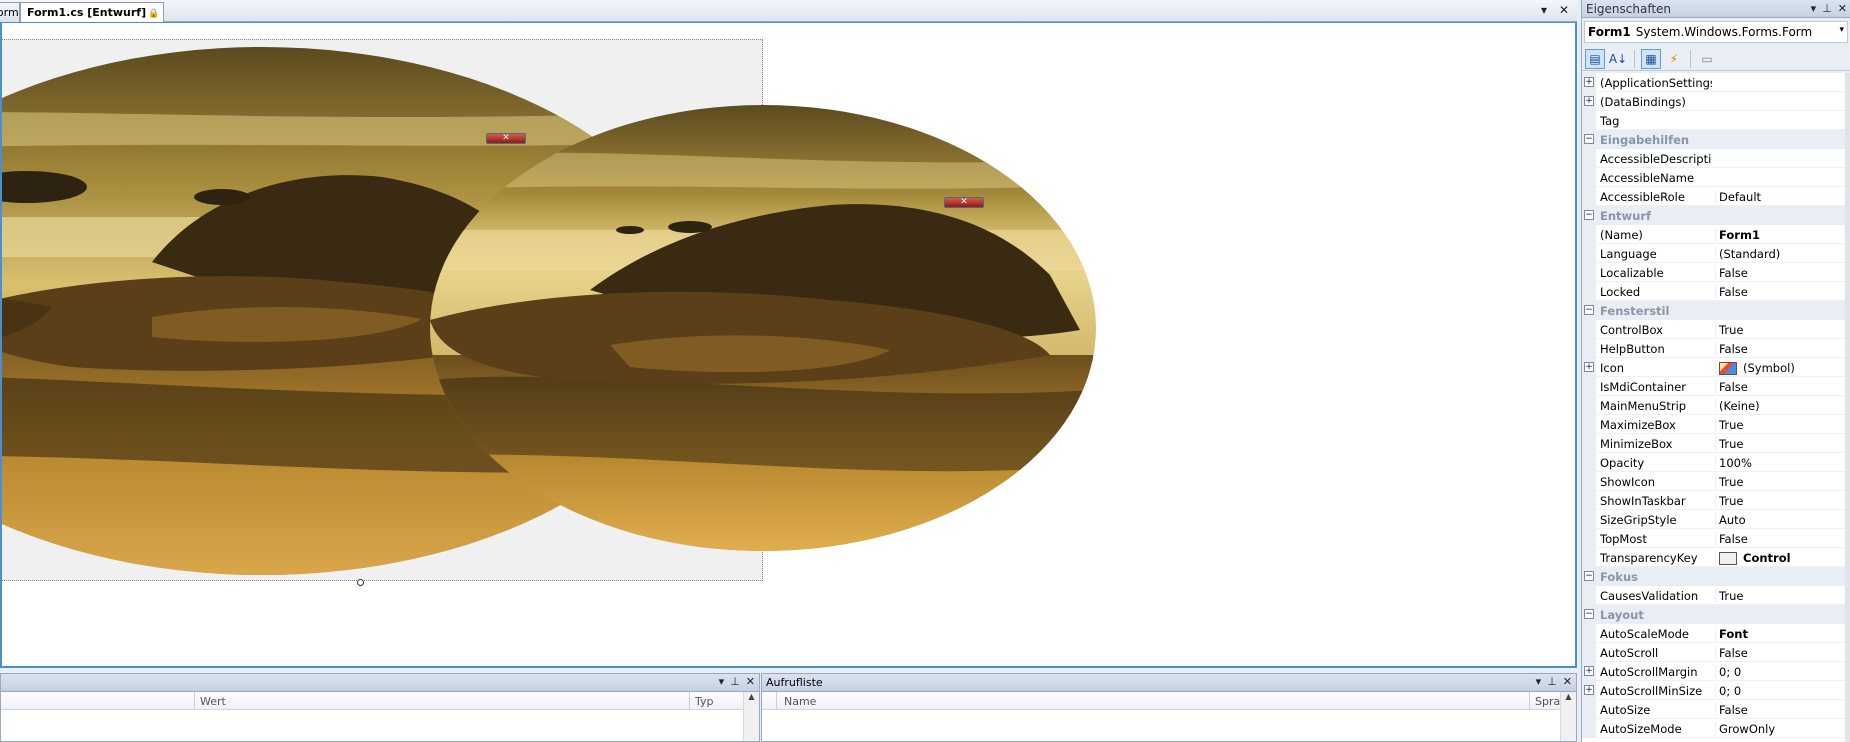 This screenshot has width=1850, height=742. I want to click on properties-icon: ▦, so click(1651, 58).